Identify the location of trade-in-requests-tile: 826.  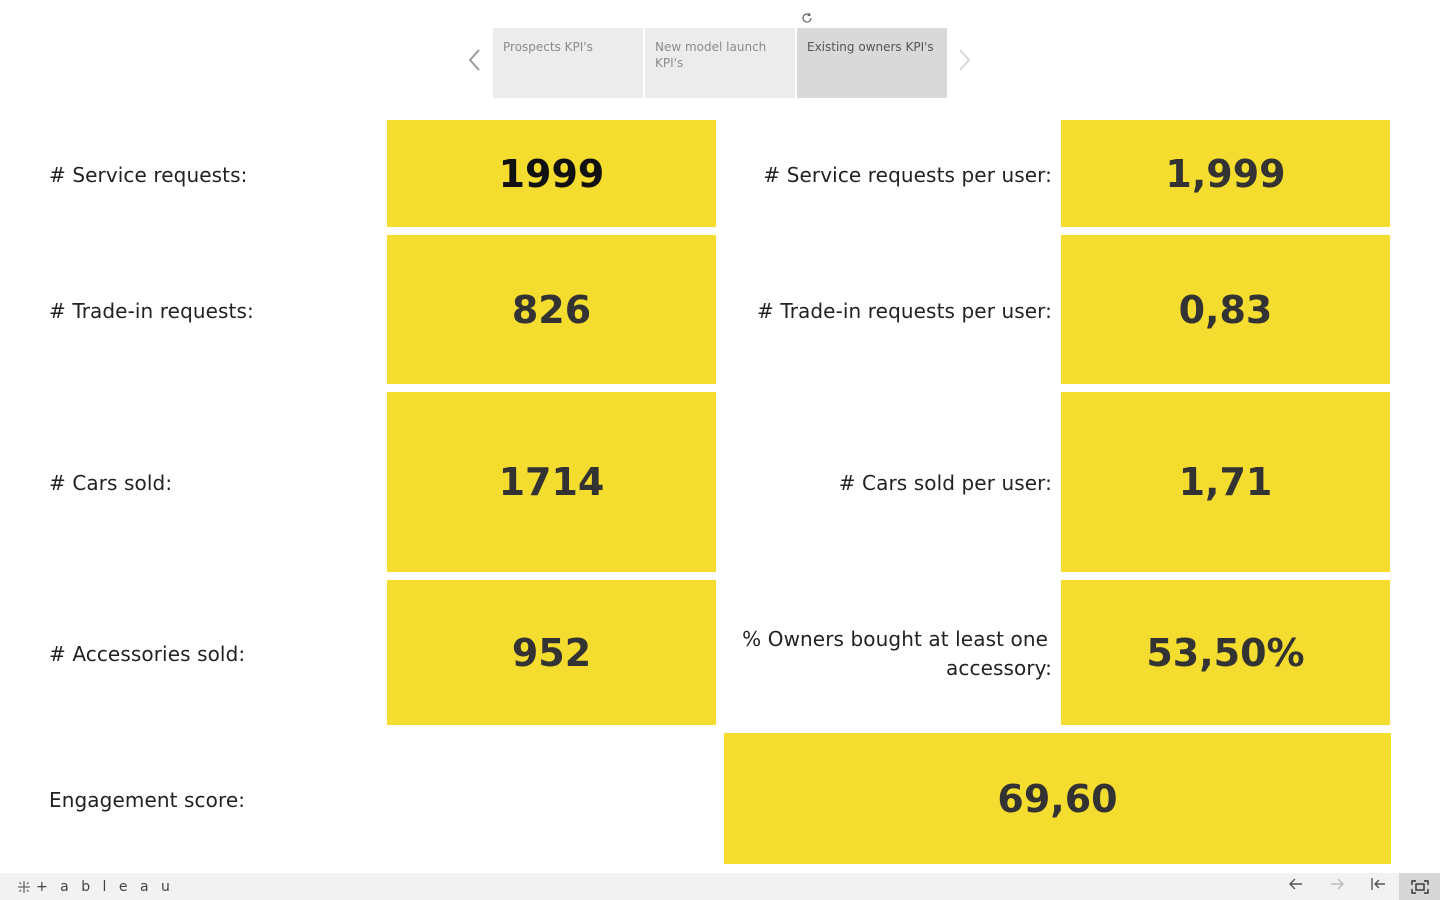
(551, 309).